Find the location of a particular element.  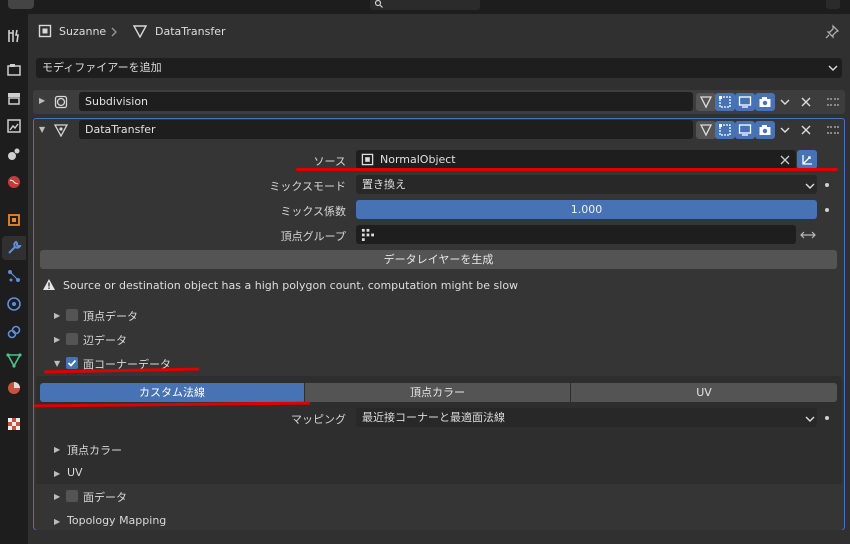

modifier-name-subdivision: Subdivision is located at coordinates (117, 101).